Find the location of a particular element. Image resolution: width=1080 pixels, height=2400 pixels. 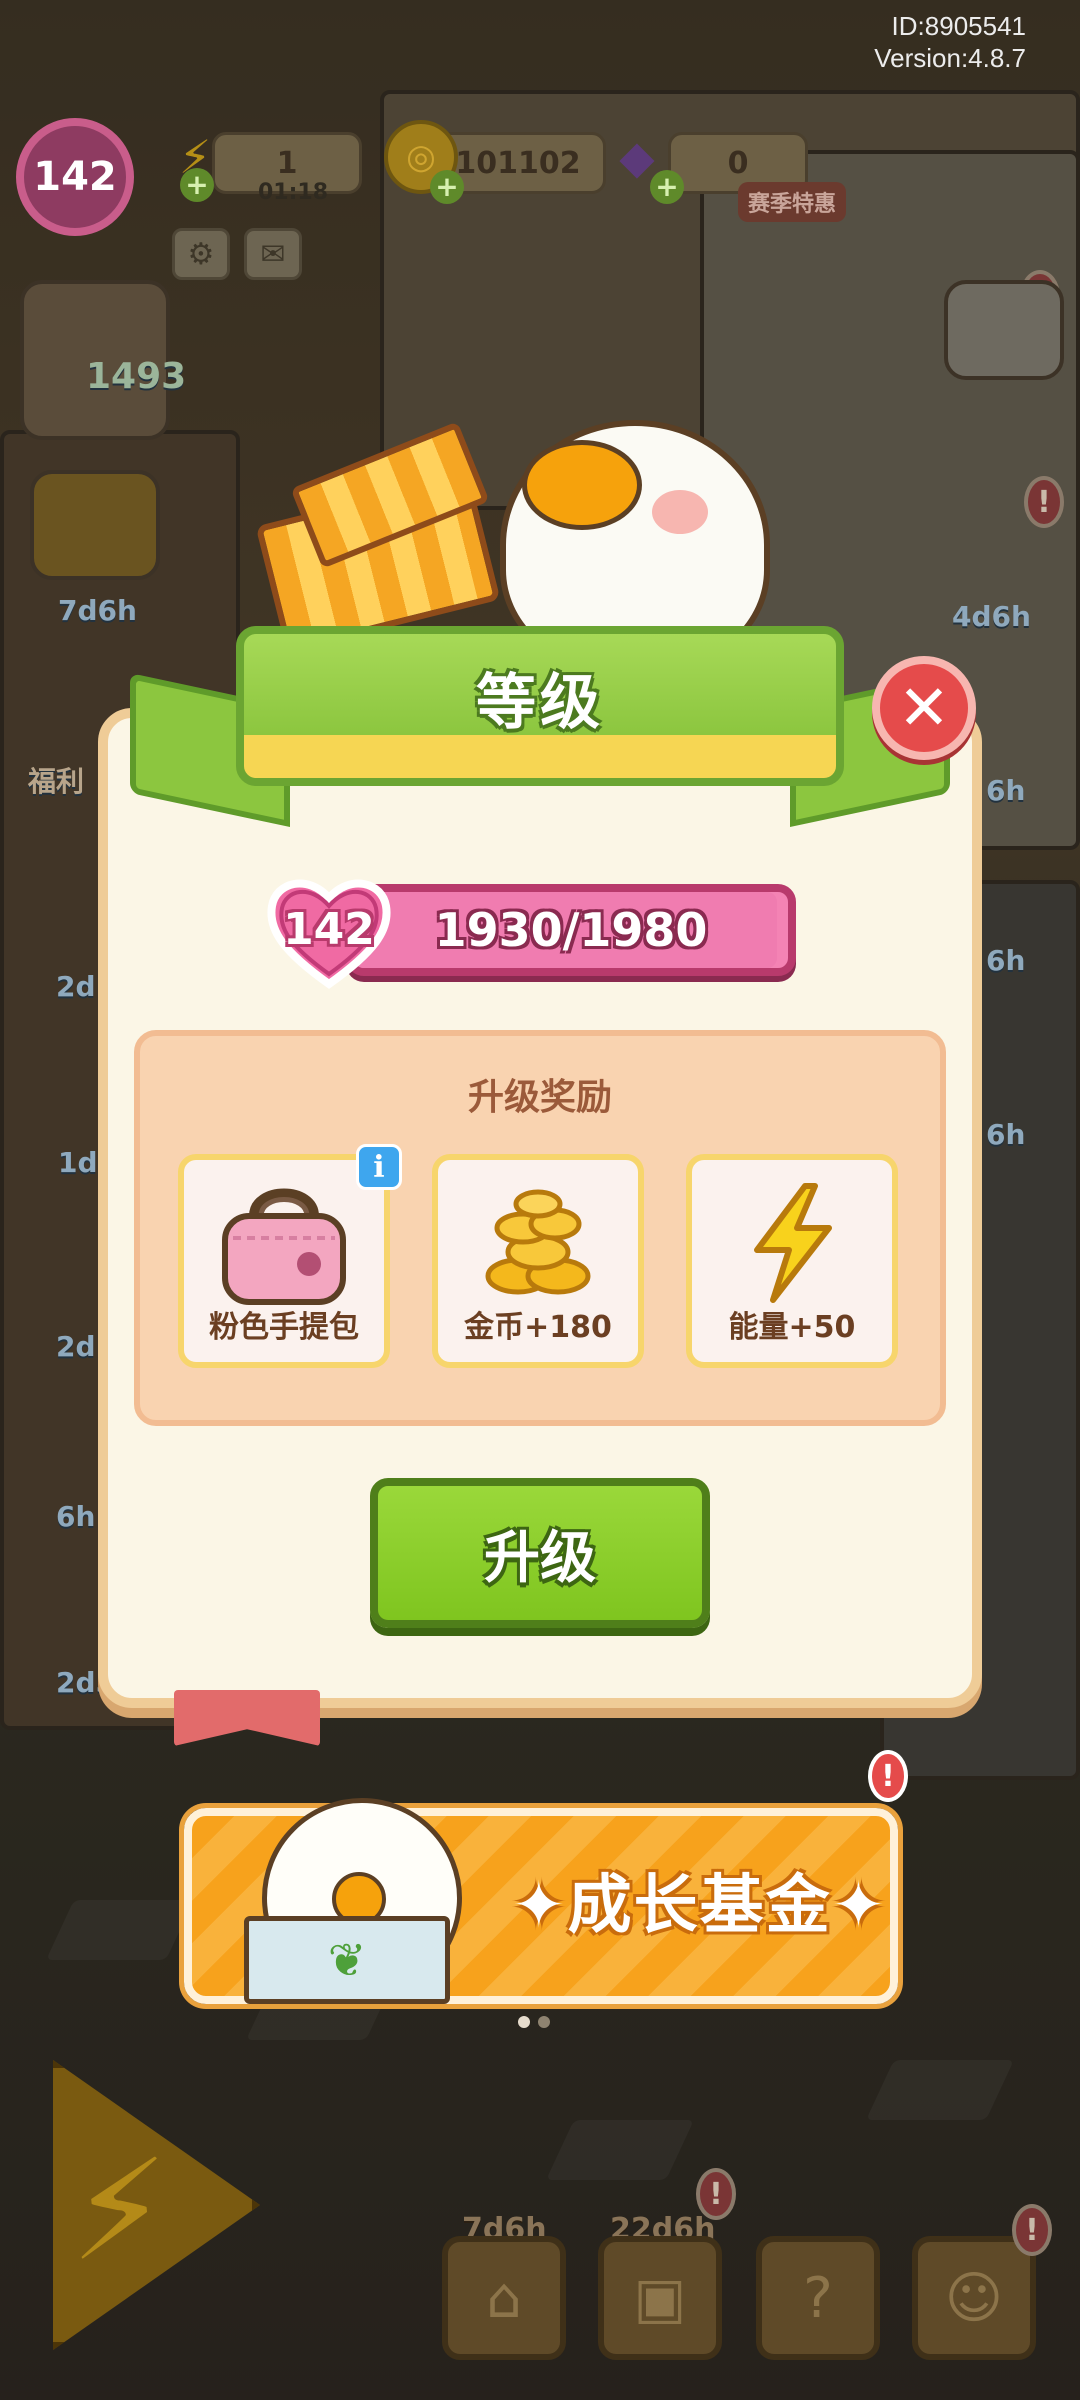

reward-label: 金币+180 is located at coordinates (538, 1327).